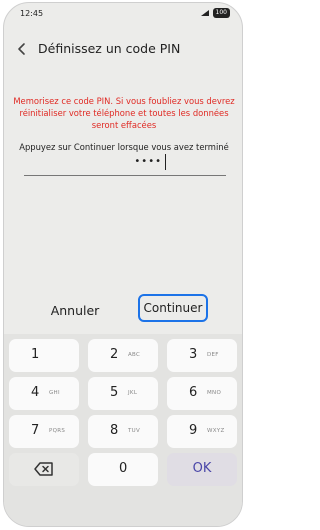 This screenshot has width=320, height=530. What do you see at coordinates (134, 431) in the screenshot?
I see `key-letters: TUV` at bounding box center [134, 431].